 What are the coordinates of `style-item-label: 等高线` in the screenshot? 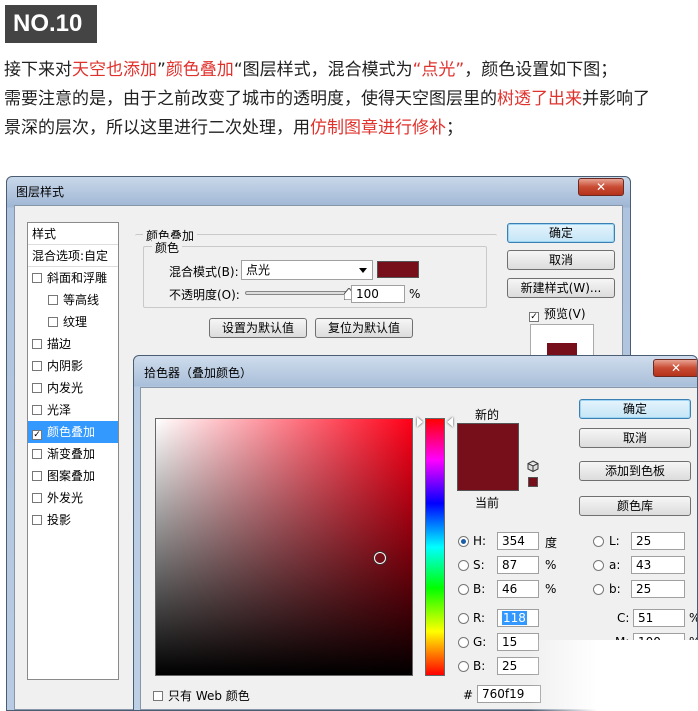 It's located at (81, 300).